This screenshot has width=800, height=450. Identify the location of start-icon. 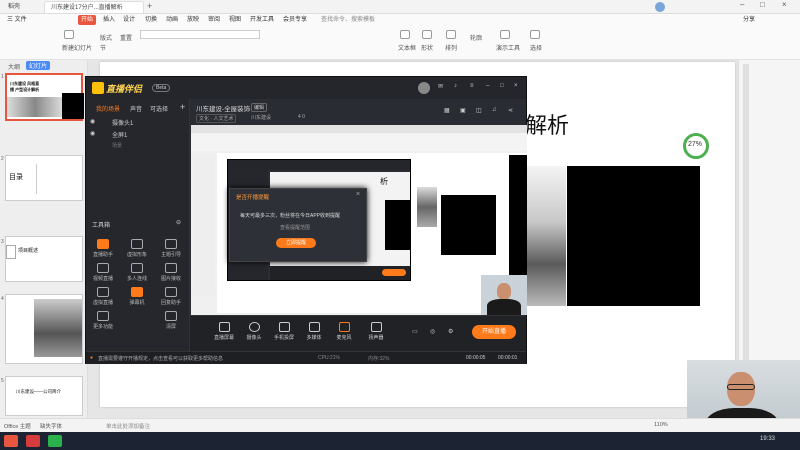
(11, 441).